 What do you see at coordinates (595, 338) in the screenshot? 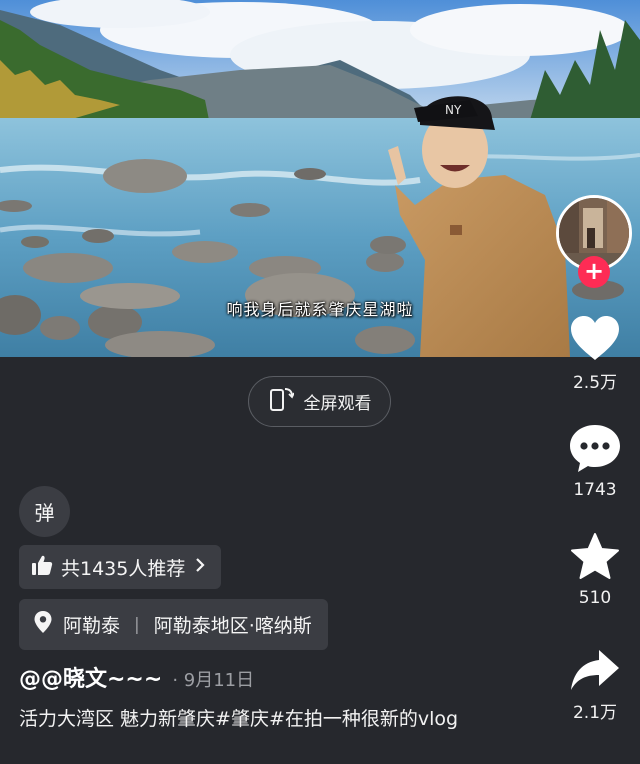
I see `heart-icon` at bounding box center [595, 338].